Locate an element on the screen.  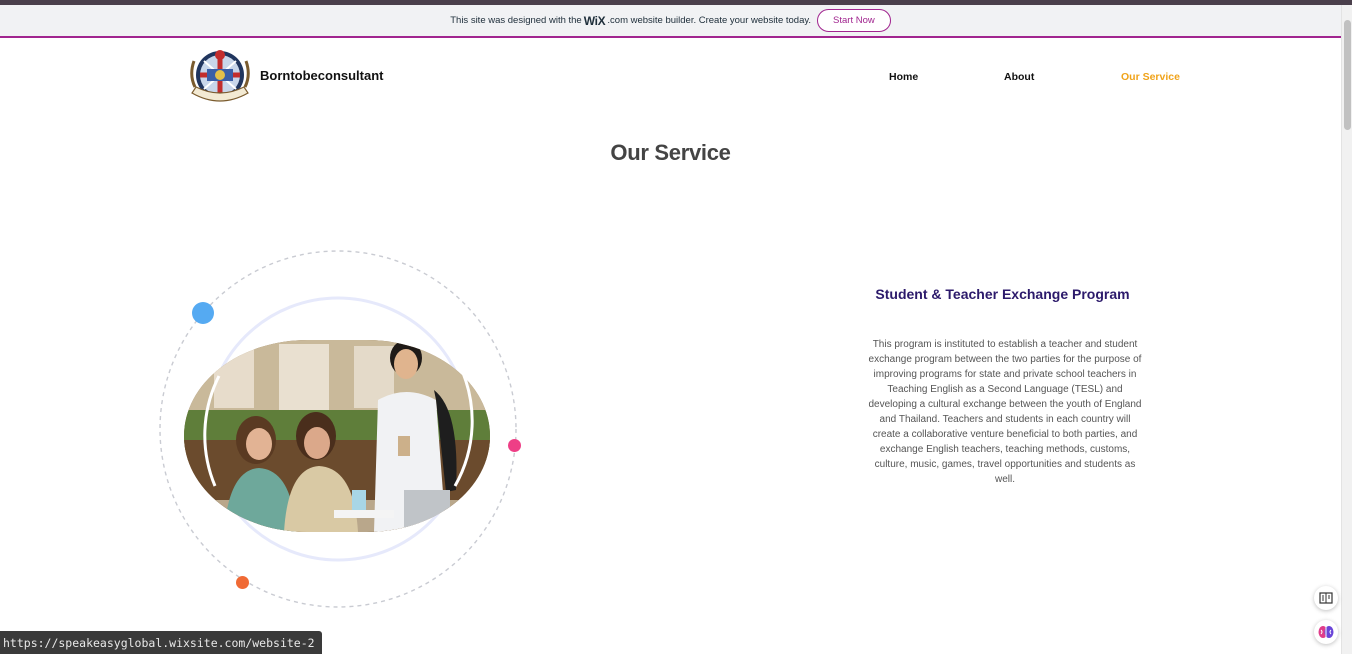
pink-dot is located at coordinates (514, 445).